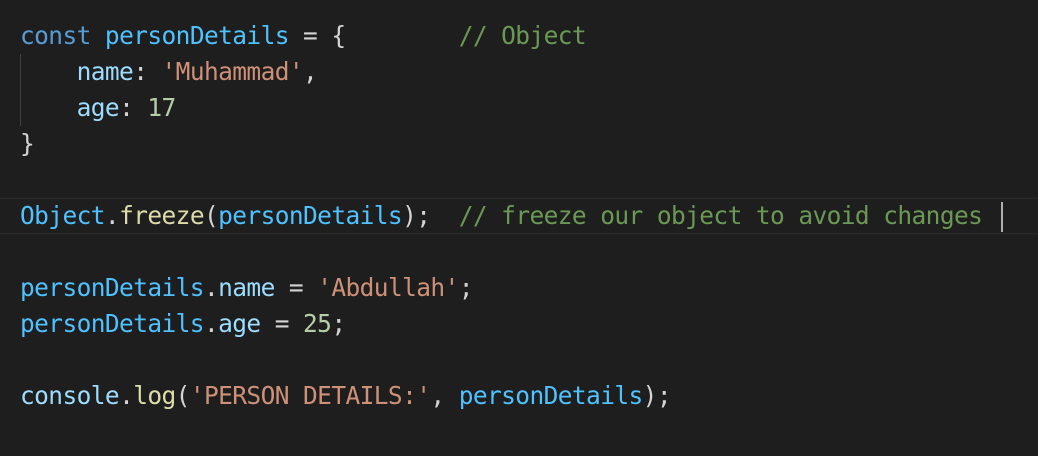 The width and height of the screenshot is (1038, 456). Describe the element at coordinates (161, 107) in the screenshot. I see `number-17: 17` at that location.